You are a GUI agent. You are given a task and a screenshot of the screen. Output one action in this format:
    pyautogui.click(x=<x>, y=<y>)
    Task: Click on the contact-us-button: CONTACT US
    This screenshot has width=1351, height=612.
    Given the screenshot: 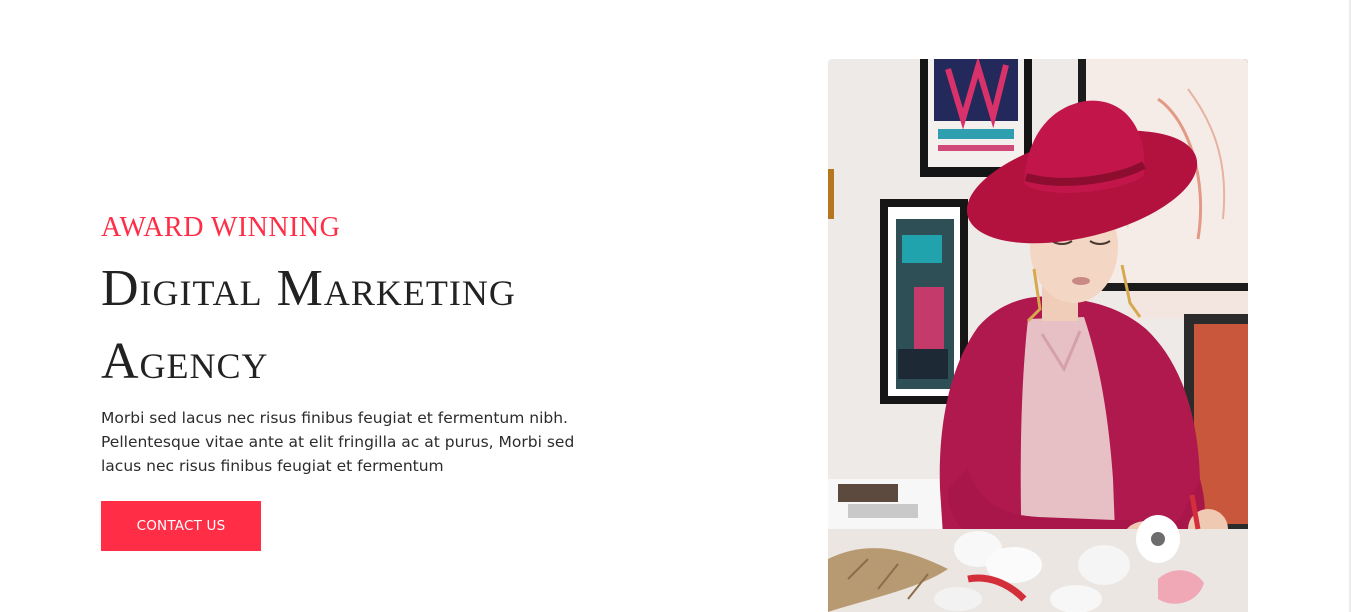 What is the action you would take?
    pyautogui.click(x=181, y=526)
    